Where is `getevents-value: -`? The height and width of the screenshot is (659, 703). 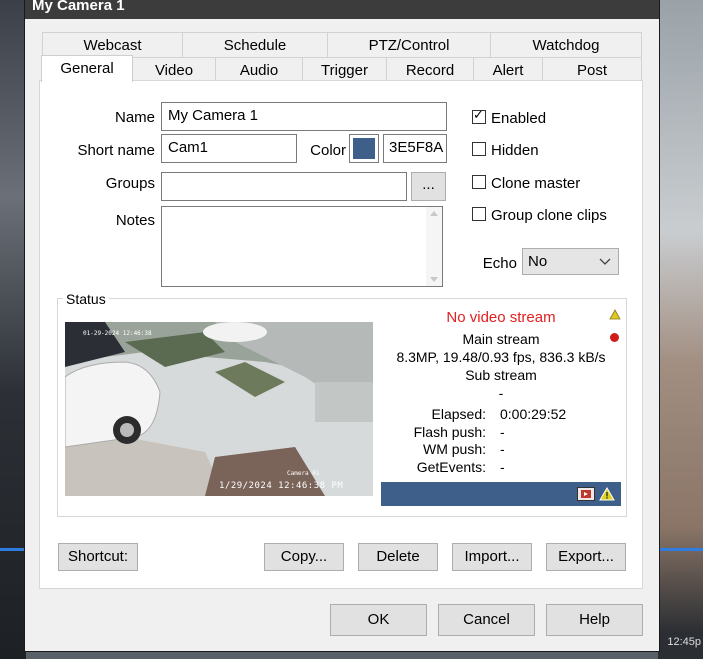 getevents-value: - is located at coordinates (502, 467).